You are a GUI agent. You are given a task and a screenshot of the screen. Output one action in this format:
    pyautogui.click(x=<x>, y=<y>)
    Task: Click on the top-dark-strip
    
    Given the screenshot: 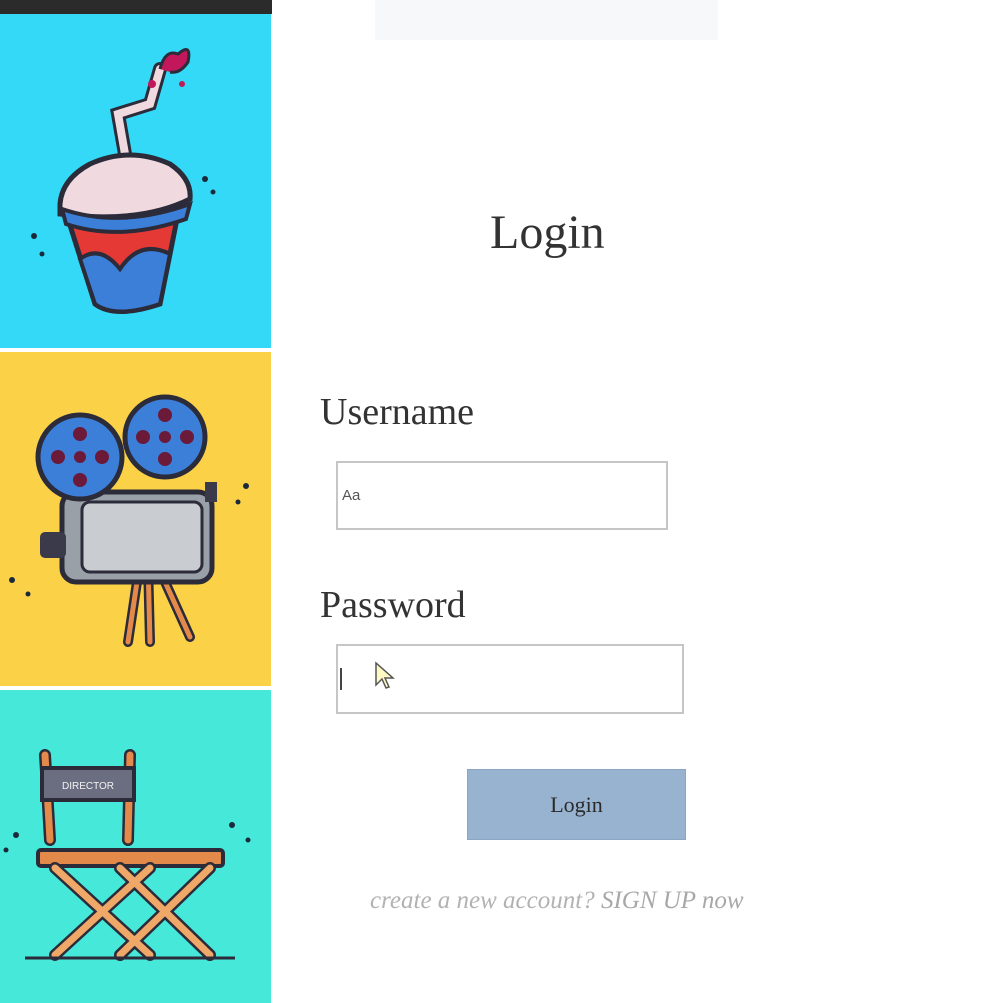 What is the action you would take?
    pyautogui.click(x=136, y=7)
    